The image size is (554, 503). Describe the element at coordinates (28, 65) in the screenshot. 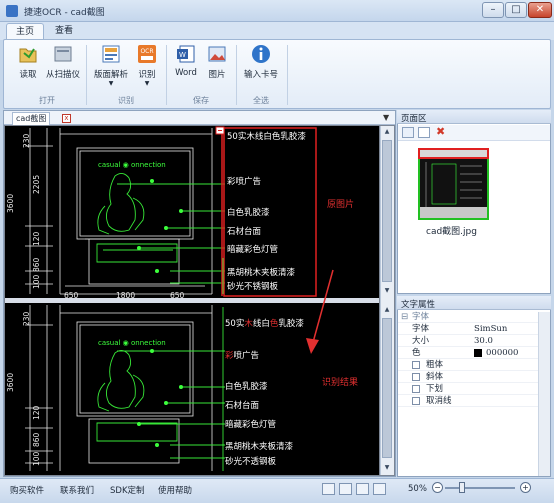

I see `read-button: 读取` at that location.